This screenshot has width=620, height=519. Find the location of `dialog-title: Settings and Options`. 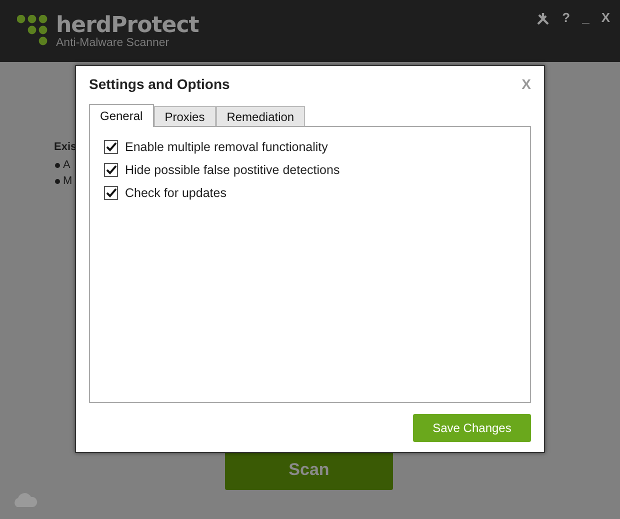

dialog-title: Settings and Options is located at coordinates (159, 84).